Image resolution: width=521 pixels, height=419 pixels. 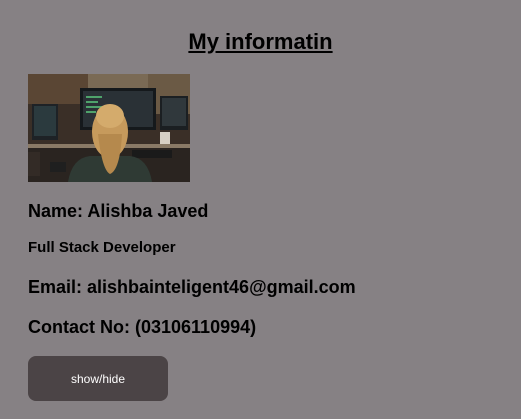 What do you see at coordinates (118, 211) in the screenshot?
I see `name-text: Name: Alishba Javed` at bounding box center [118, 211].